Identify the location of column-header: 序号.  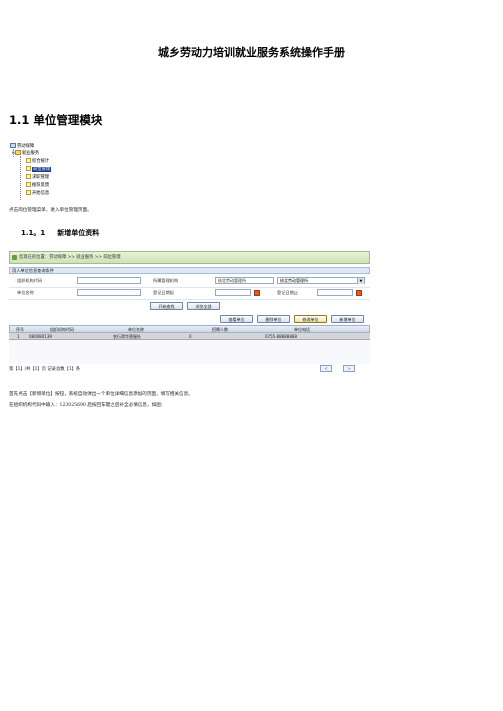
(20, 329).